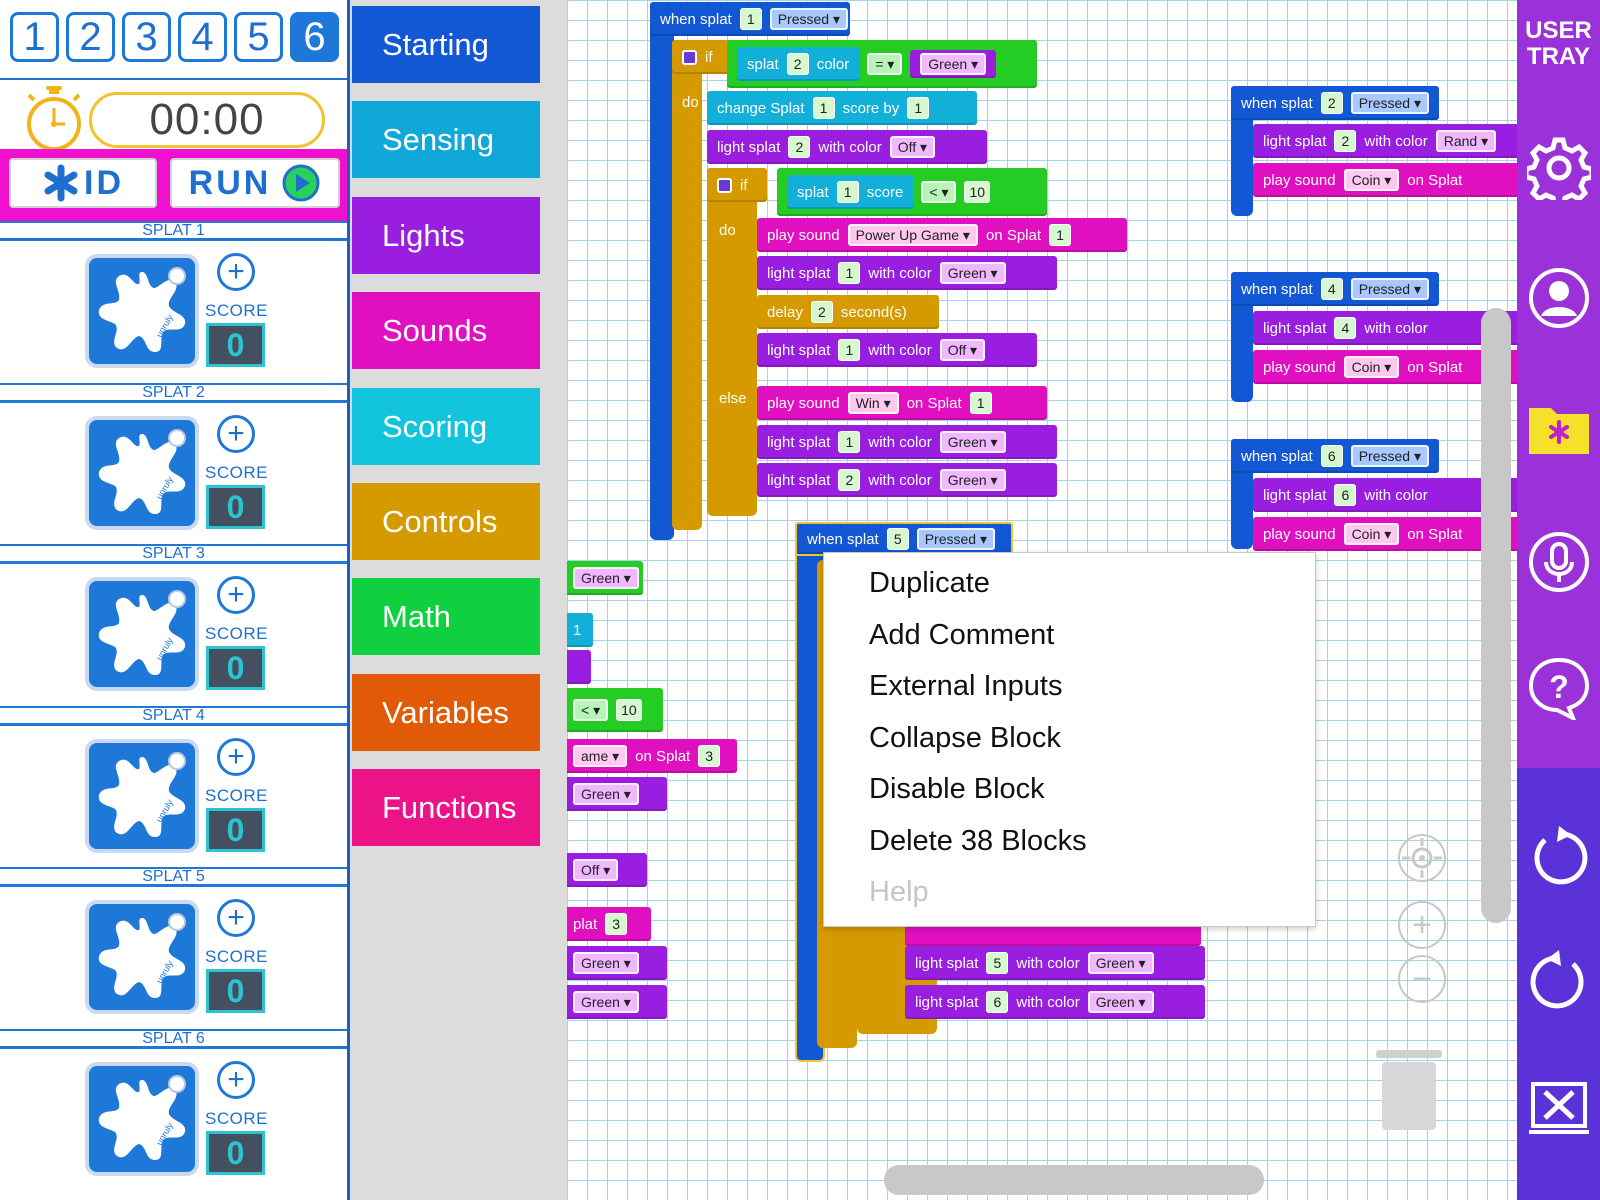 The image size is (1600, 1200). I want to click on compare-block: splat 2 color = ▾ Green ▾, so click(882, 64).